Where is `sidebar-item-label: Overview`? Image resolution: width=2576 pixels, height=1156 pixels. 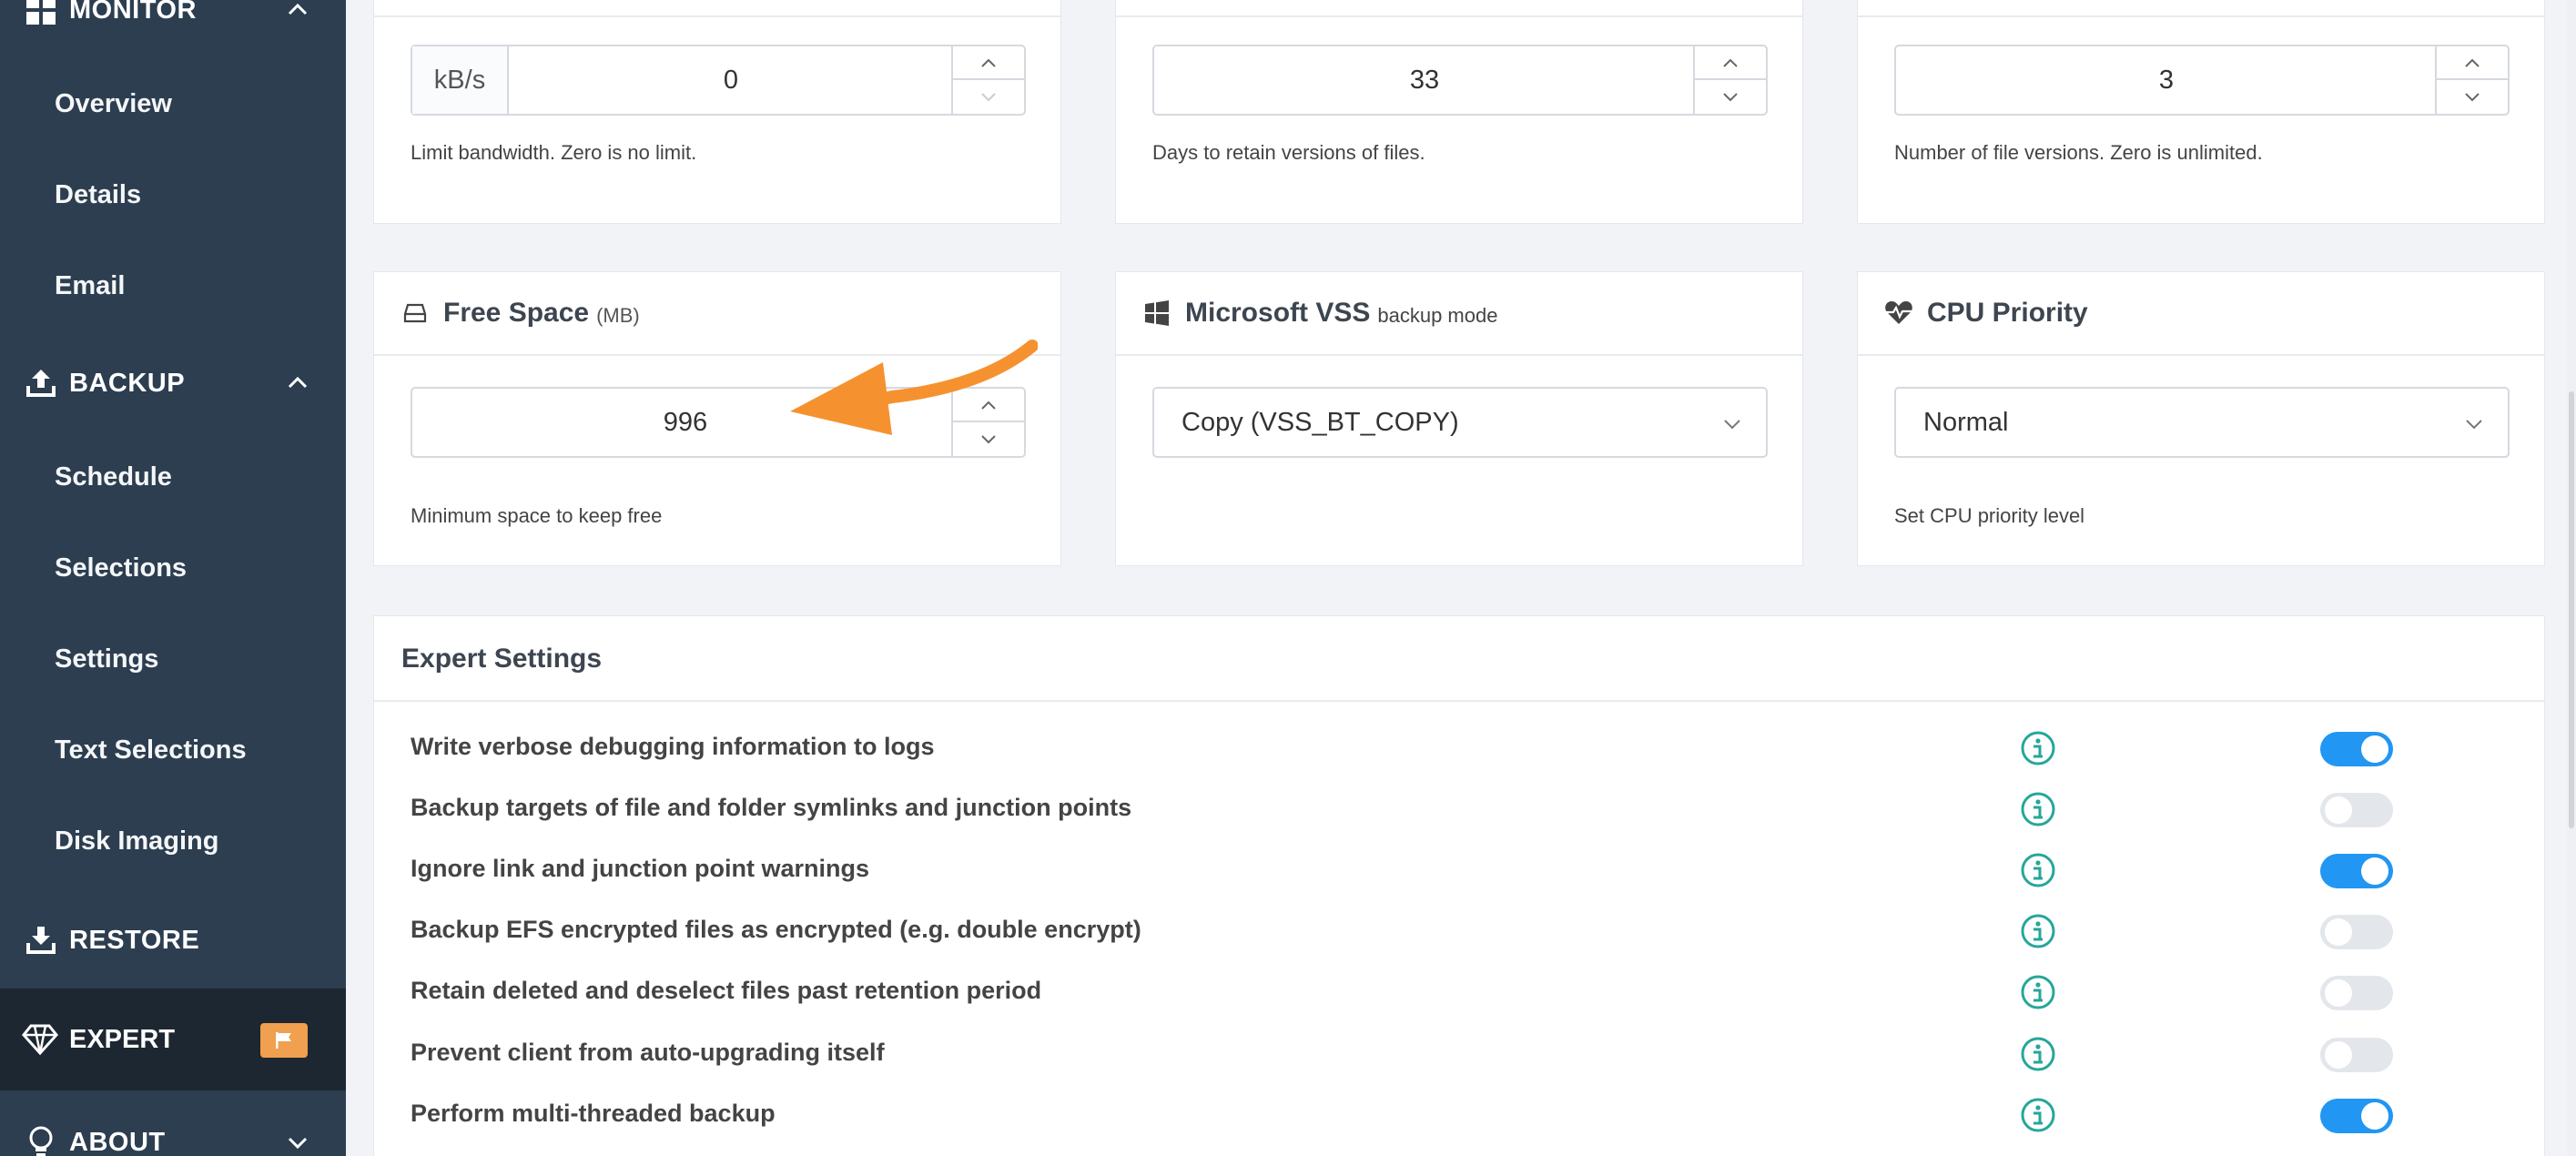
sidebar-item-label: Overview is located at coordinates (113, 103).